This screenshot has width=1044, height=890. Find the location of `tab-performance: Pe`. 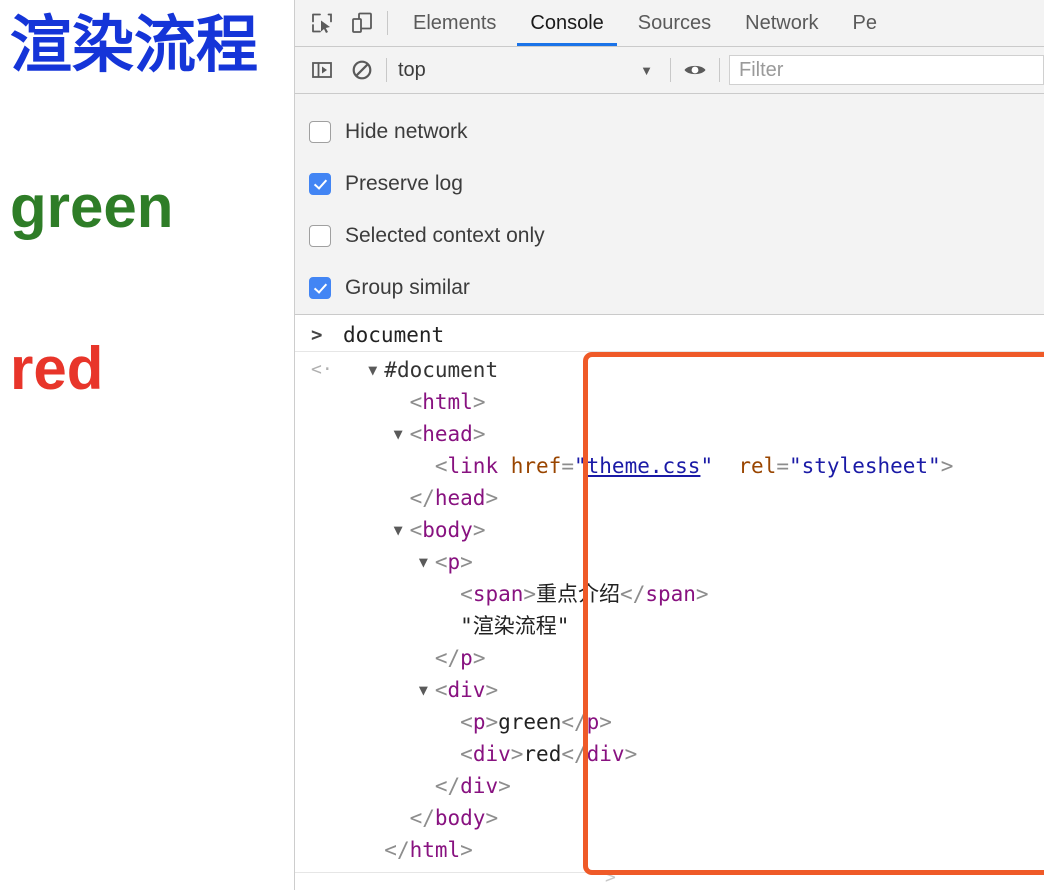

tab-performance: Pe is located at coordinates (865, 23).